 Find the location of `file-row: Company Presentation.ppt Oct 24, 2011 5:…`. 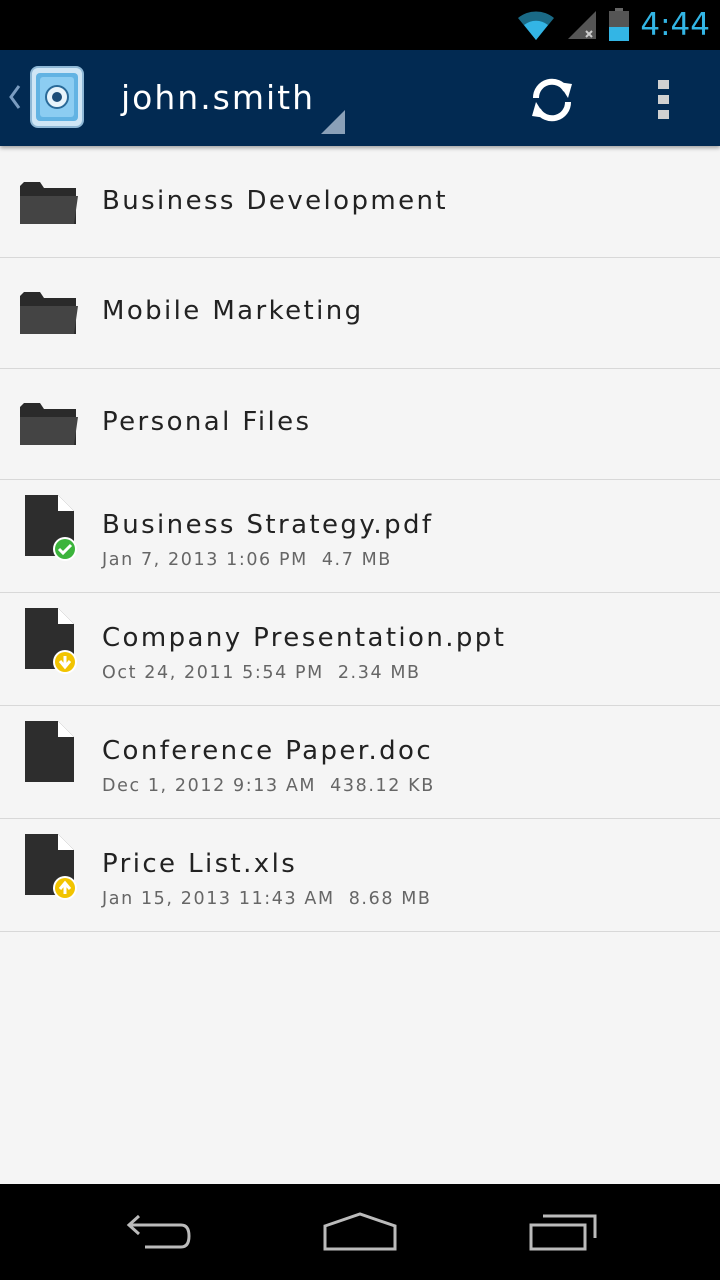

file-row: Company Presentation.ppt Oct 24, 2011 5:… is located at coordinates (360, 649).